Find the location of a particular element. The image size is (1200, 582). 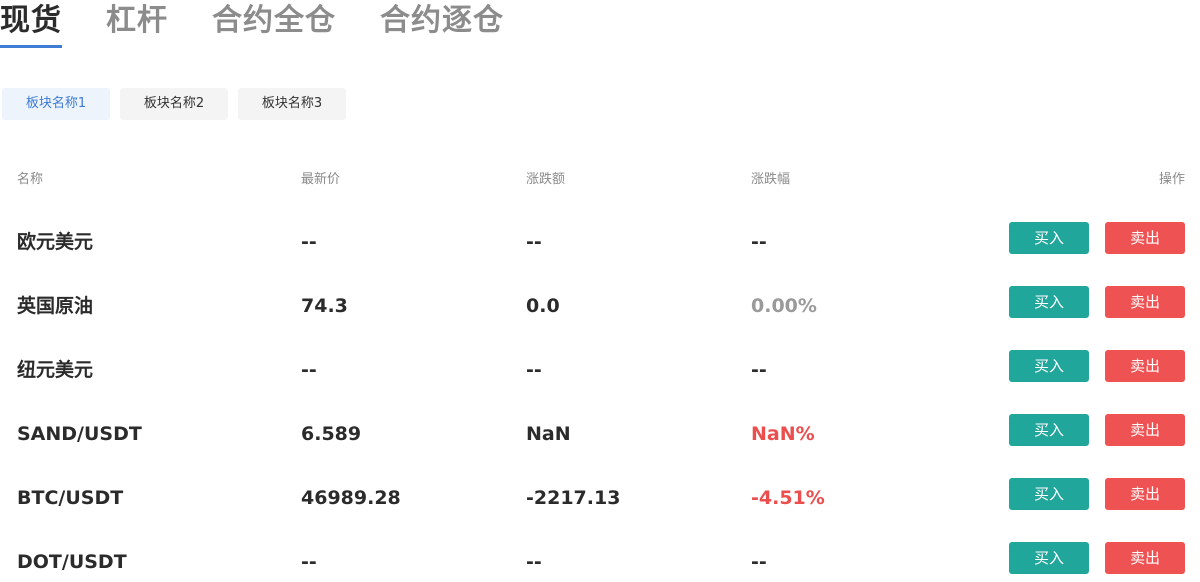

row-change: 0.0 is located at coordinates (543, 306).